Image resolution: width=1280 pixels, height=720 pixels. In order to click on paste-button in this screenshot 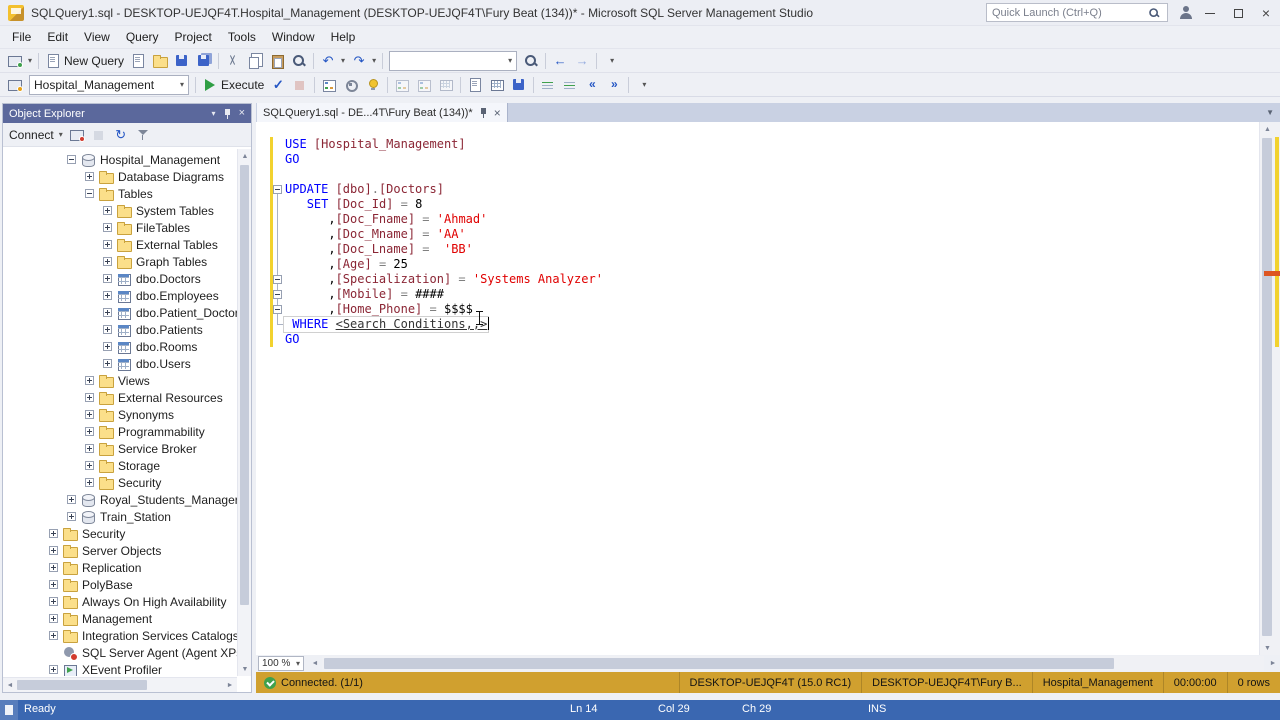, I will do `click(277, 61)`.